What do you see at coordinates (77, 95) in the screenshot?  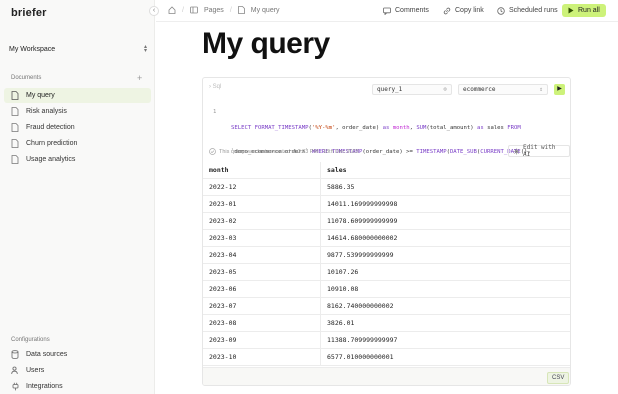 I see `sidebar-item-my-query: My query` at bounding box center [77, 95].